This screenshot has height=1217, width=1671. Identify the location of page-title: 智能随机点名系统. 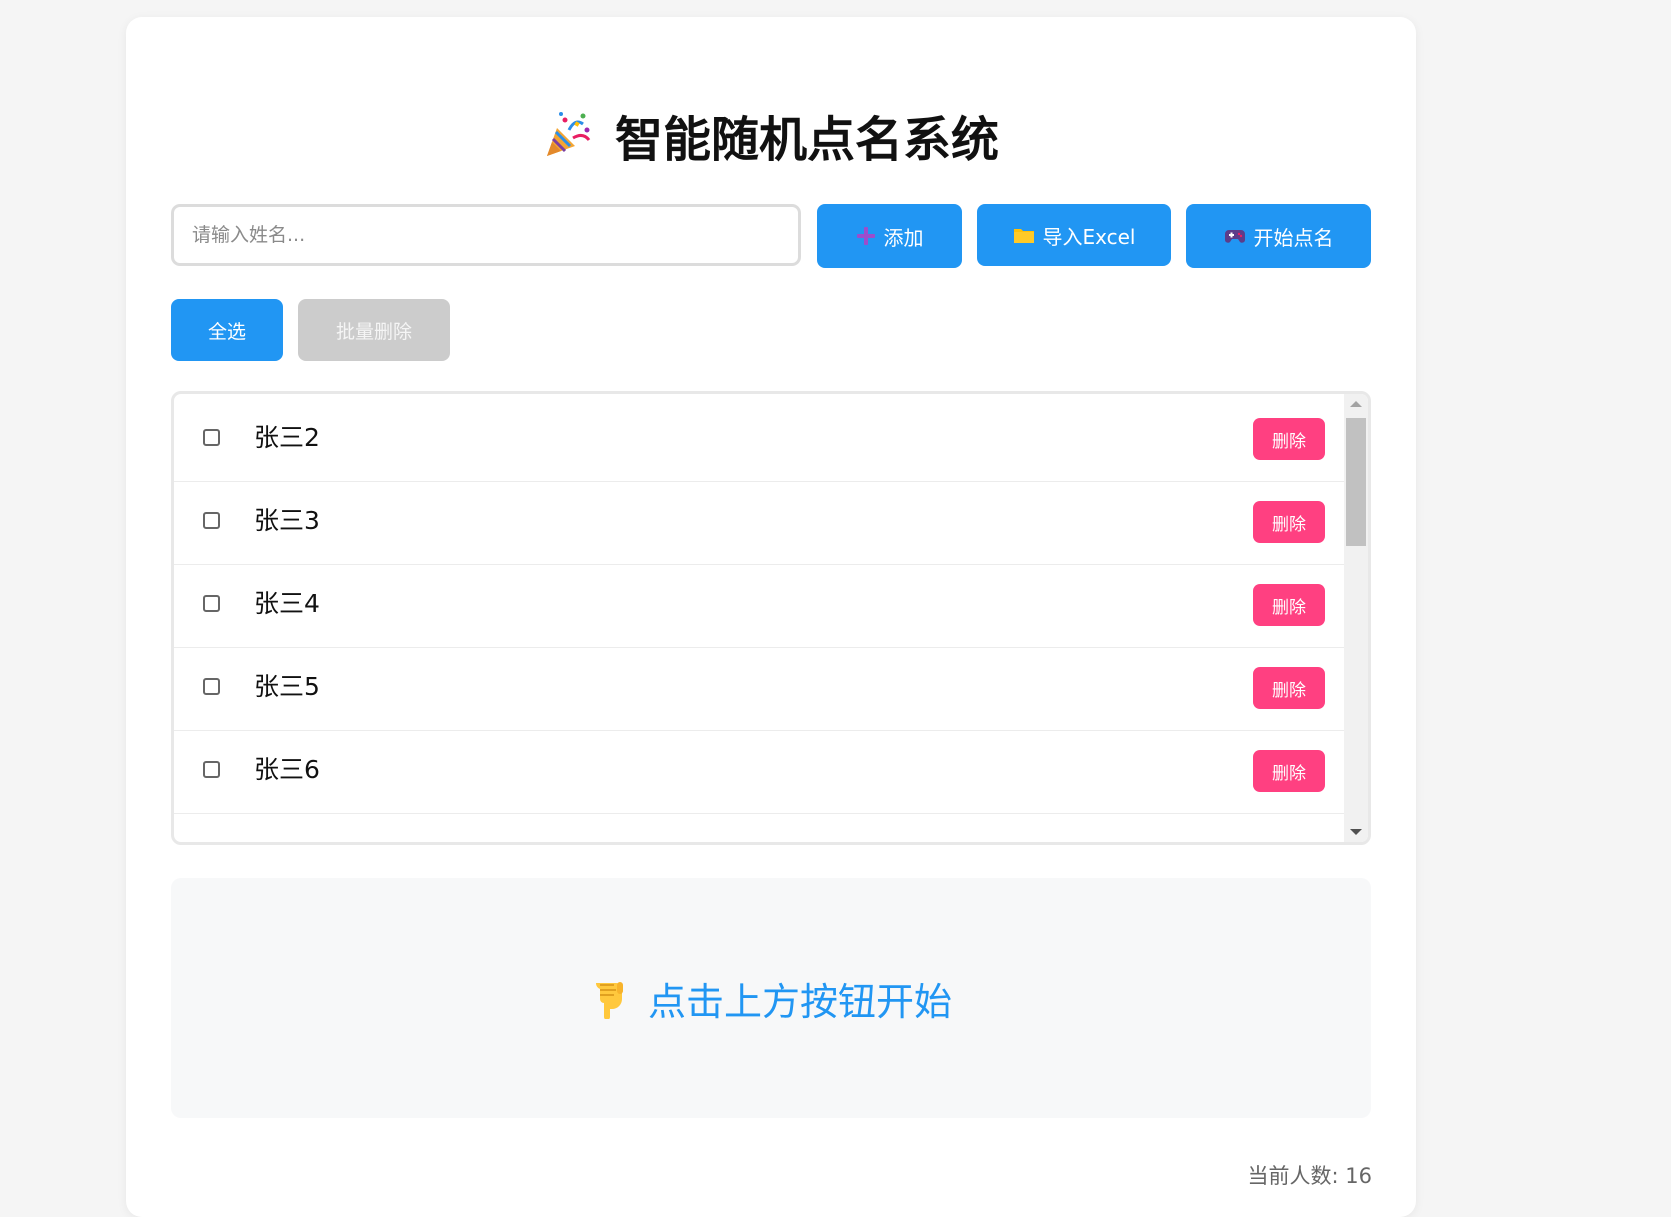
(771, 135).